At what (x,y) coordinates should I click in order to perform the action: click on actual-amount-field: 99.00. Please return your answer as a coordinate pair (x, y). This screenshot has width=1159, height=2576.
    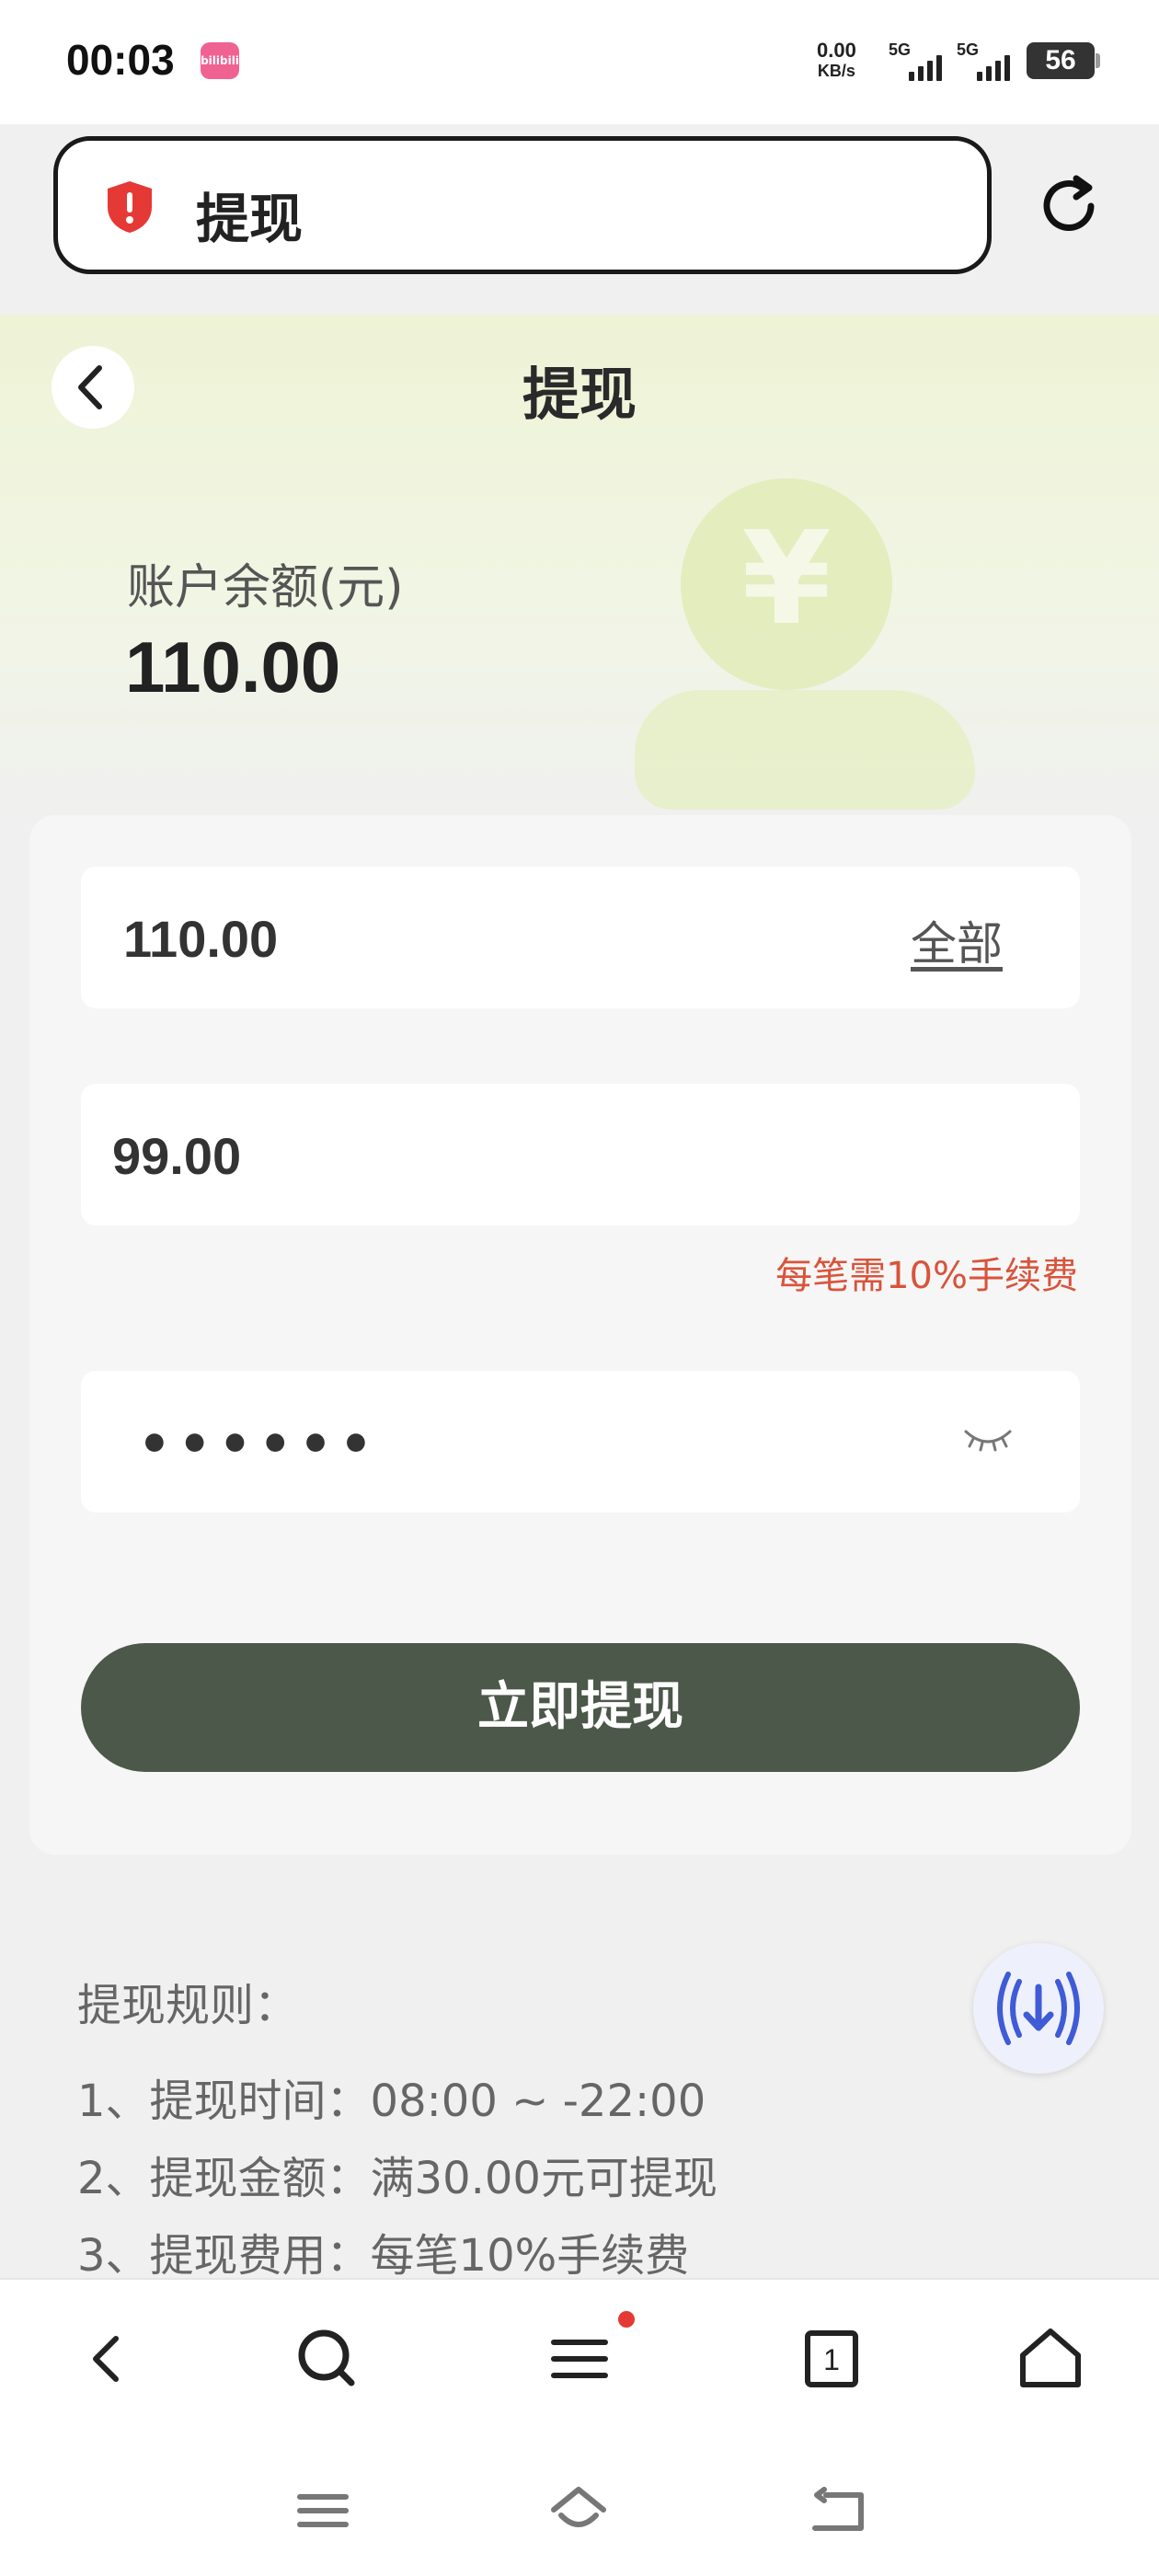
    Looking at the image, I should click on (580, 1154).